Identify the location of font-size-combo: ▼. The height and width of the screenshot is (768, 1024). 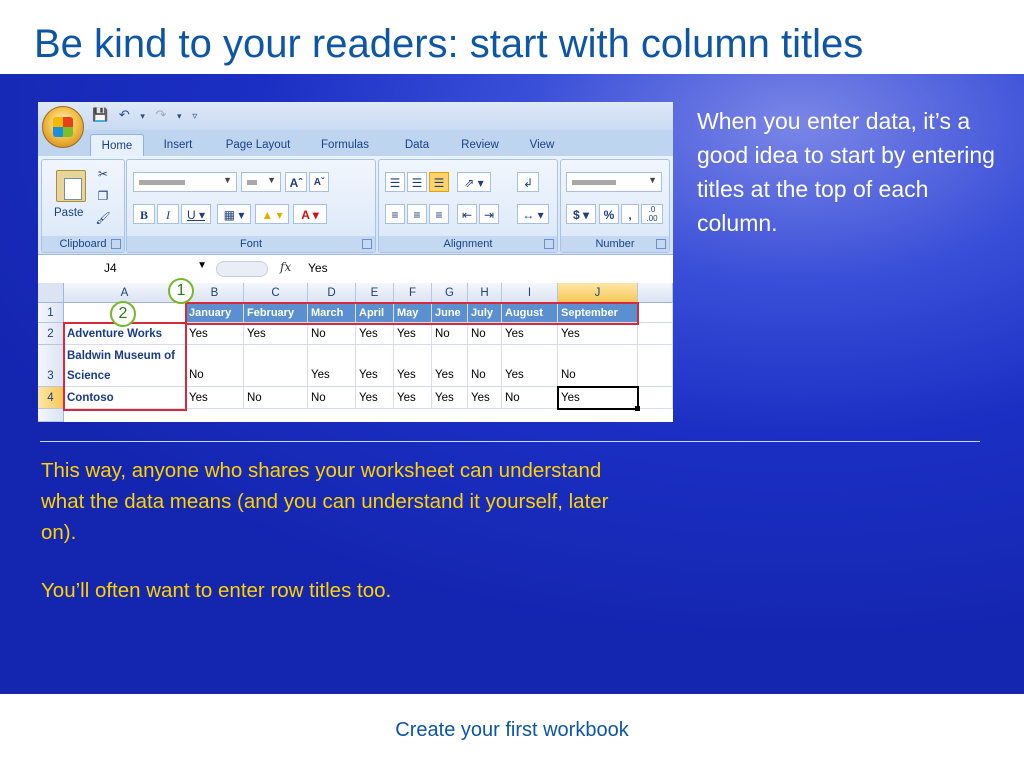
(261, 182).